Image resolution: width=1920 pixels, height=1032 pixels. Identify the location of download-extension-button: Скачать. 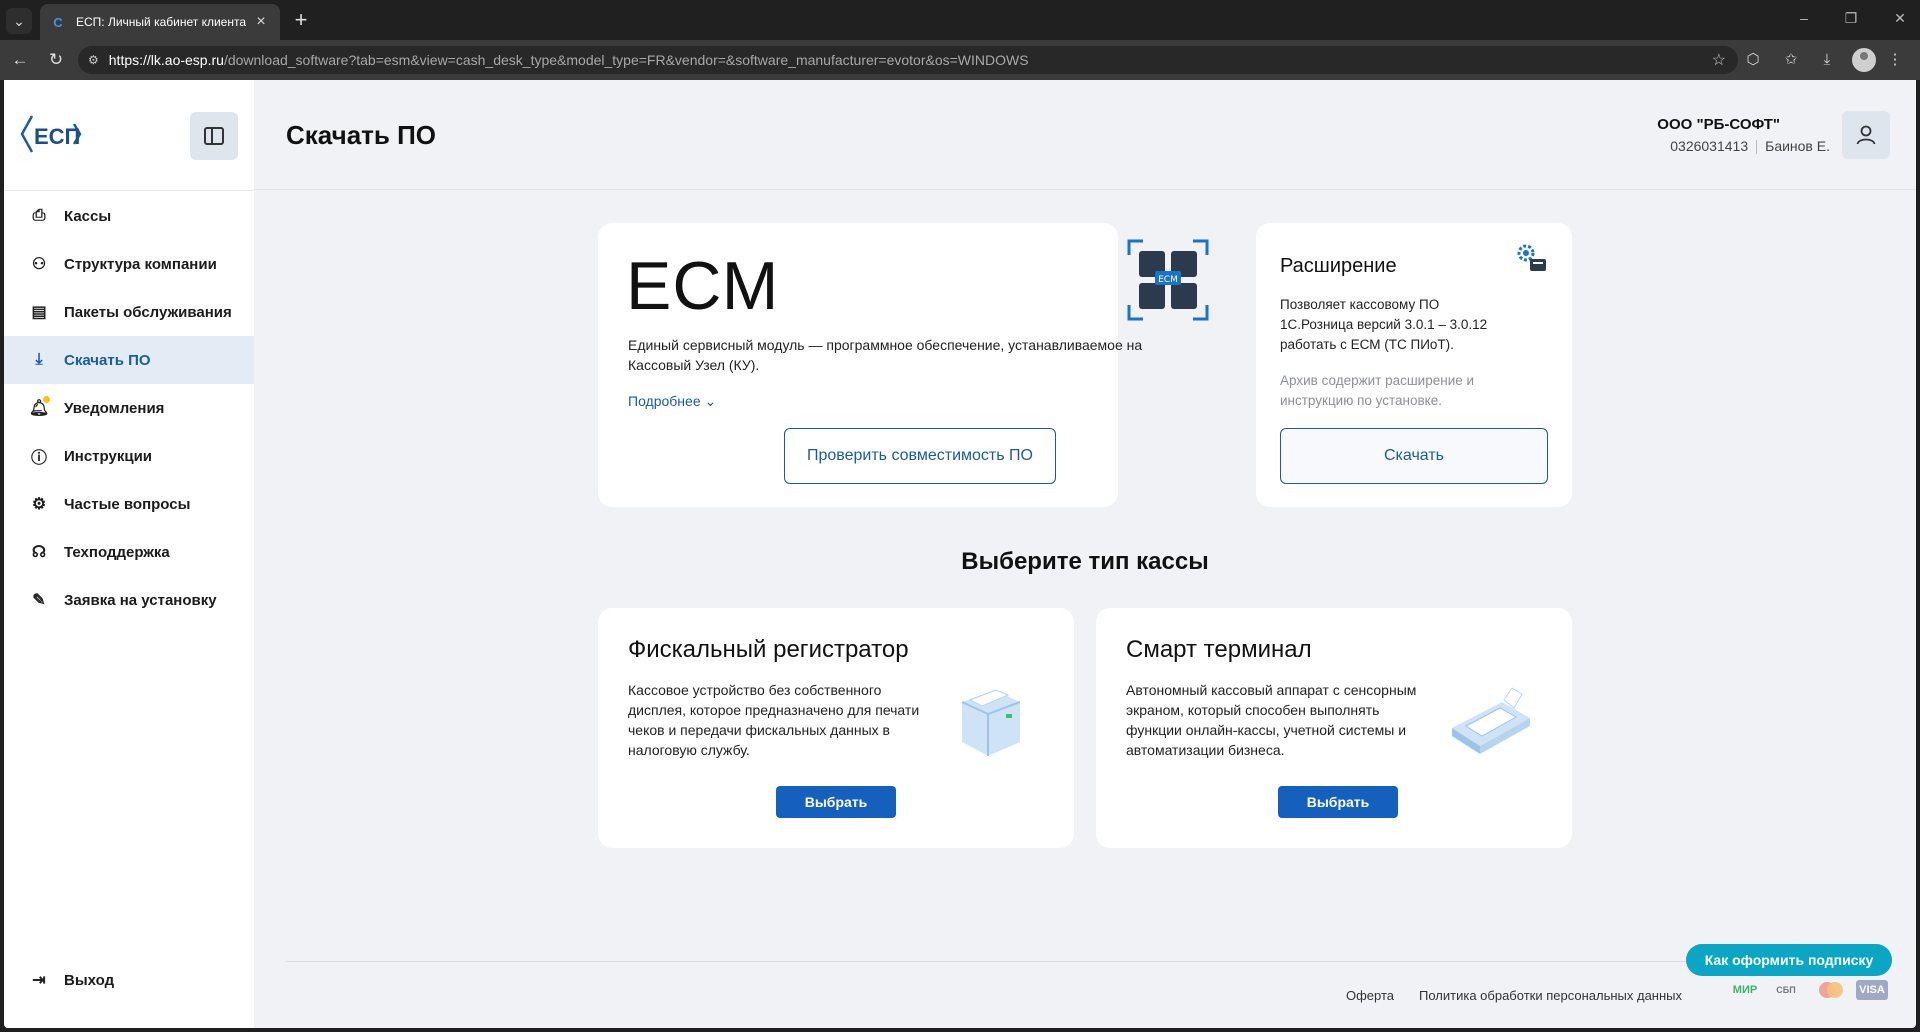
(1414, 456).